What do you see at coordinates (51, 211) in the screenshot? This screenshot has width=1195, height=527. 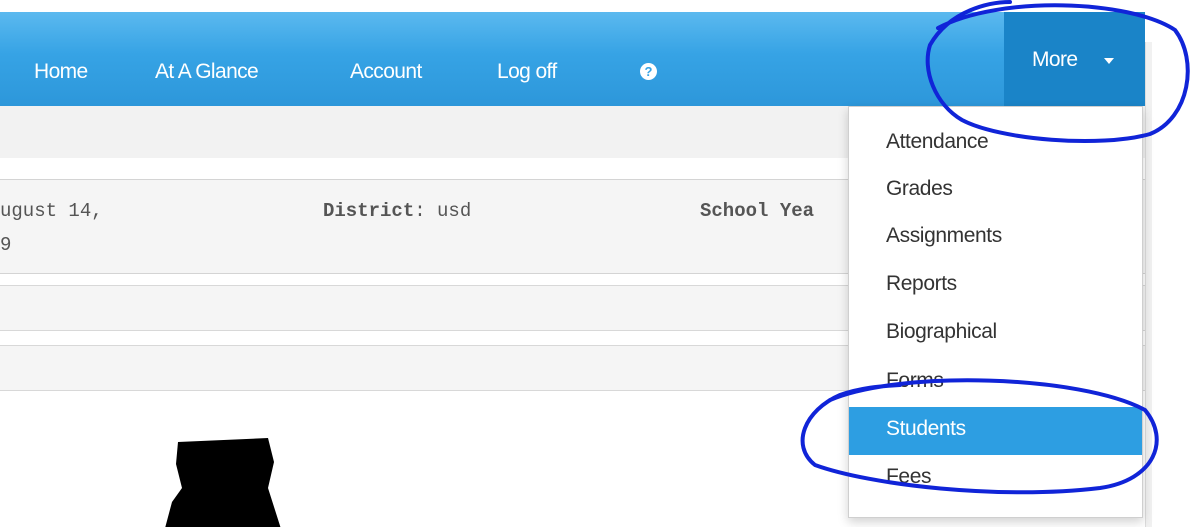 I see `date-text-line1: ugust 14,` at bounding box center [51, 211].